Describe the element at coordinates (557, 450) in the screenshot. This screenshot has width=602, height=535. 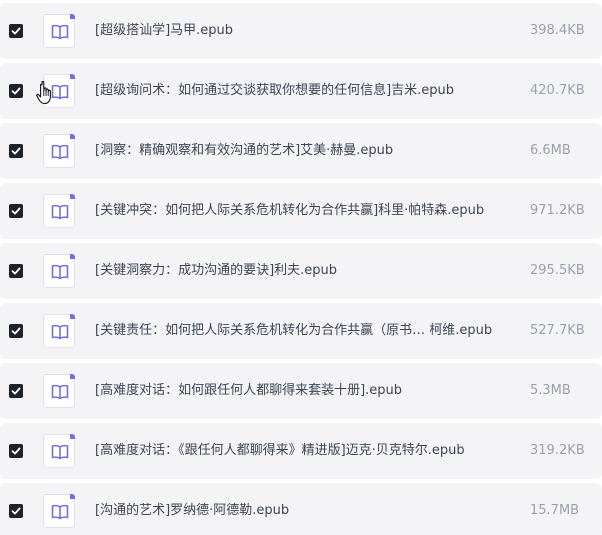
I see `file-size: 319.2KB` at that location.